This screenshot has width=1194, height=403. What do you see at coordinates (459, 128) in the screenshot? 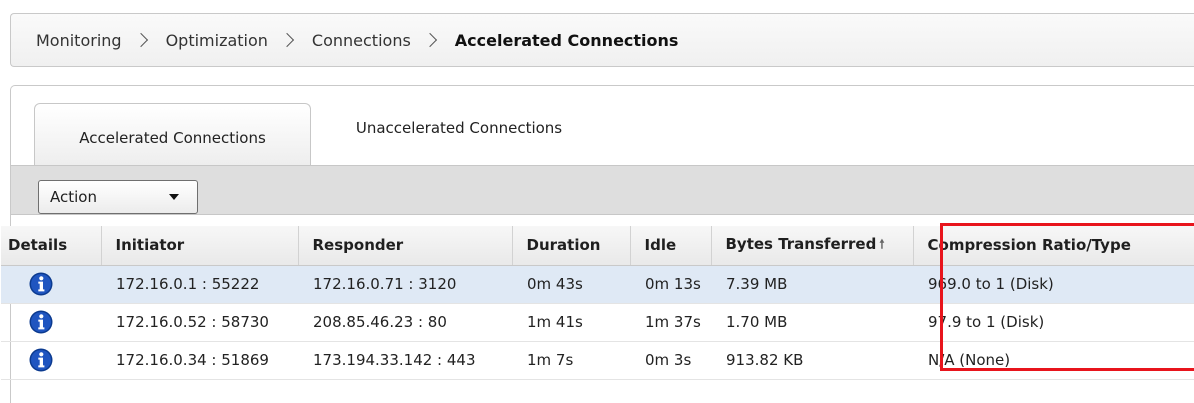
I see `tab-unaccelerated-connections: Unaccelerated Connections` at bounding box center [459, 128].